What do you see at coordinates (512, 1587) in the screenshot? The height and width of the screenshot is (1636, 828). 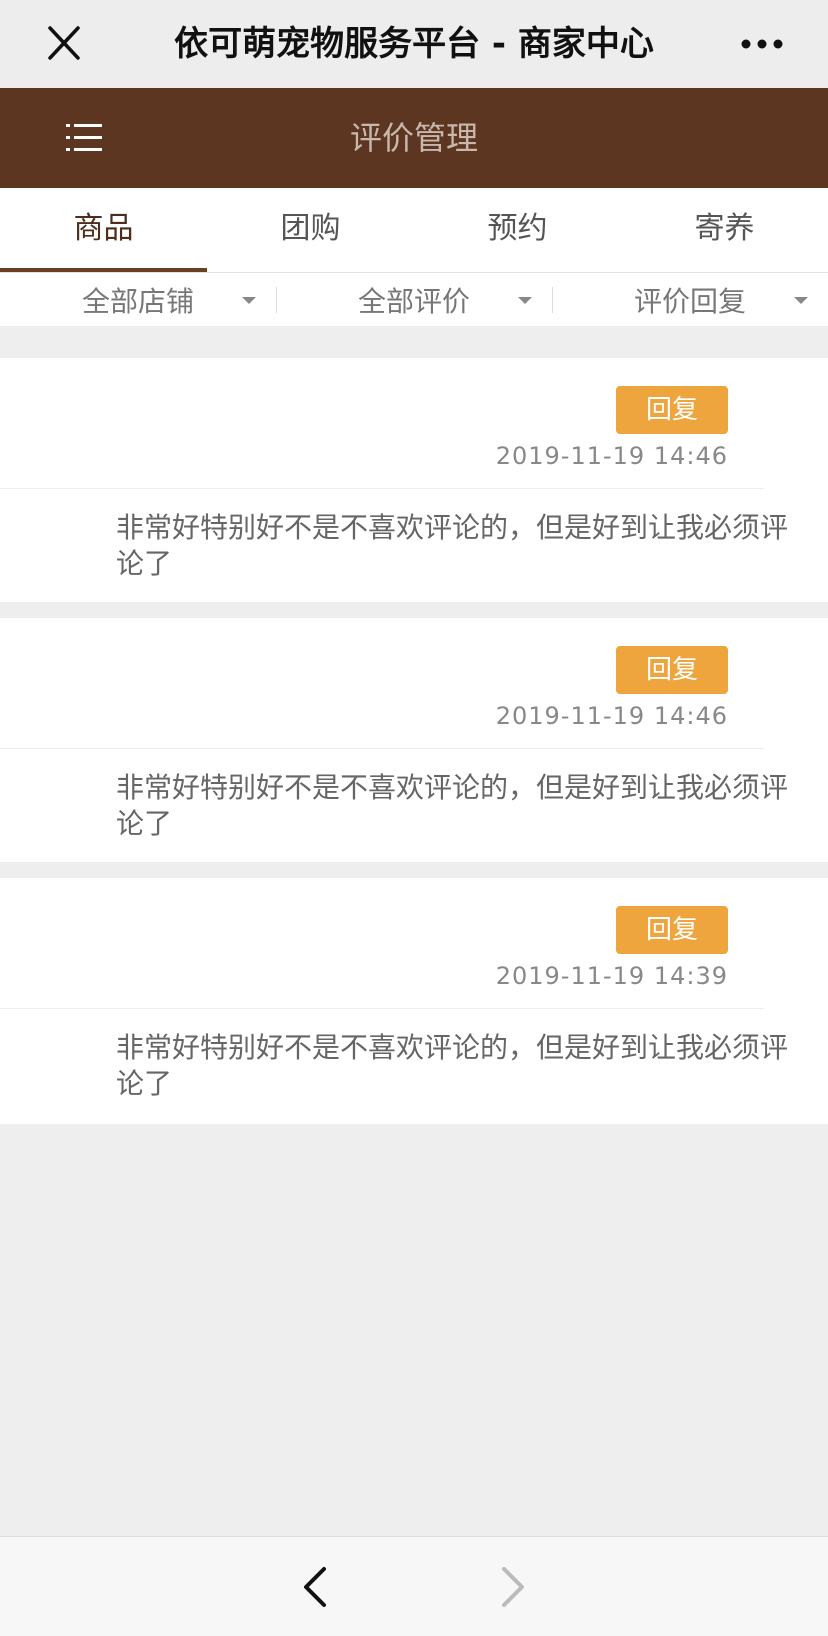 I see `chevron-right-icon` at bounding box center [512, 1587].